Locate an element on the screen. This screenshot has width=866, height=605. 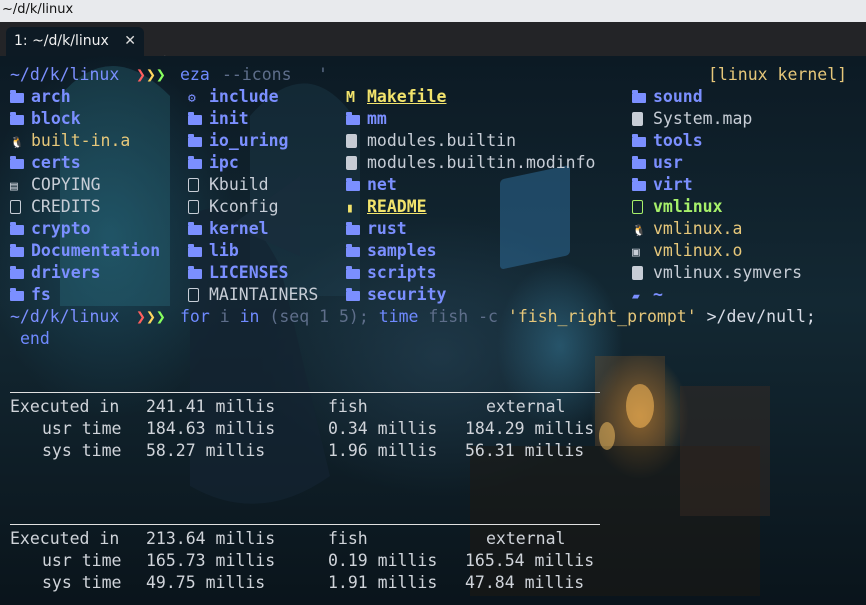
file-name: virt is located at coordinates (673, 184).